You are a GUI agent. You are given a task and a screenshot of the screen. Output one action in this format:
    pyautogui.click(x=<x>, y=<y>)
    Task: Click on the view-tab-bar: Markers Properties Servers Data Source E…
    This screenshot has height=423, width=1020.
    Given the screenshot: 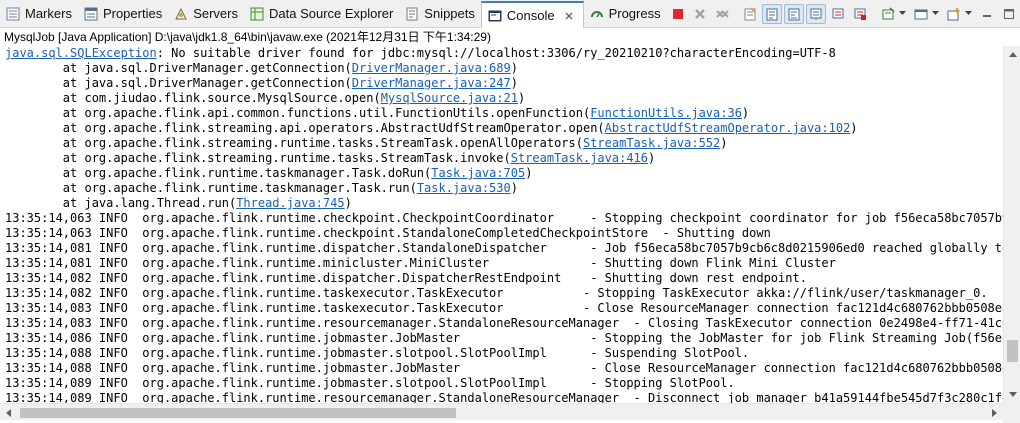 What is the action you would take?
    pyautogui.click(x=510, y=14)
    